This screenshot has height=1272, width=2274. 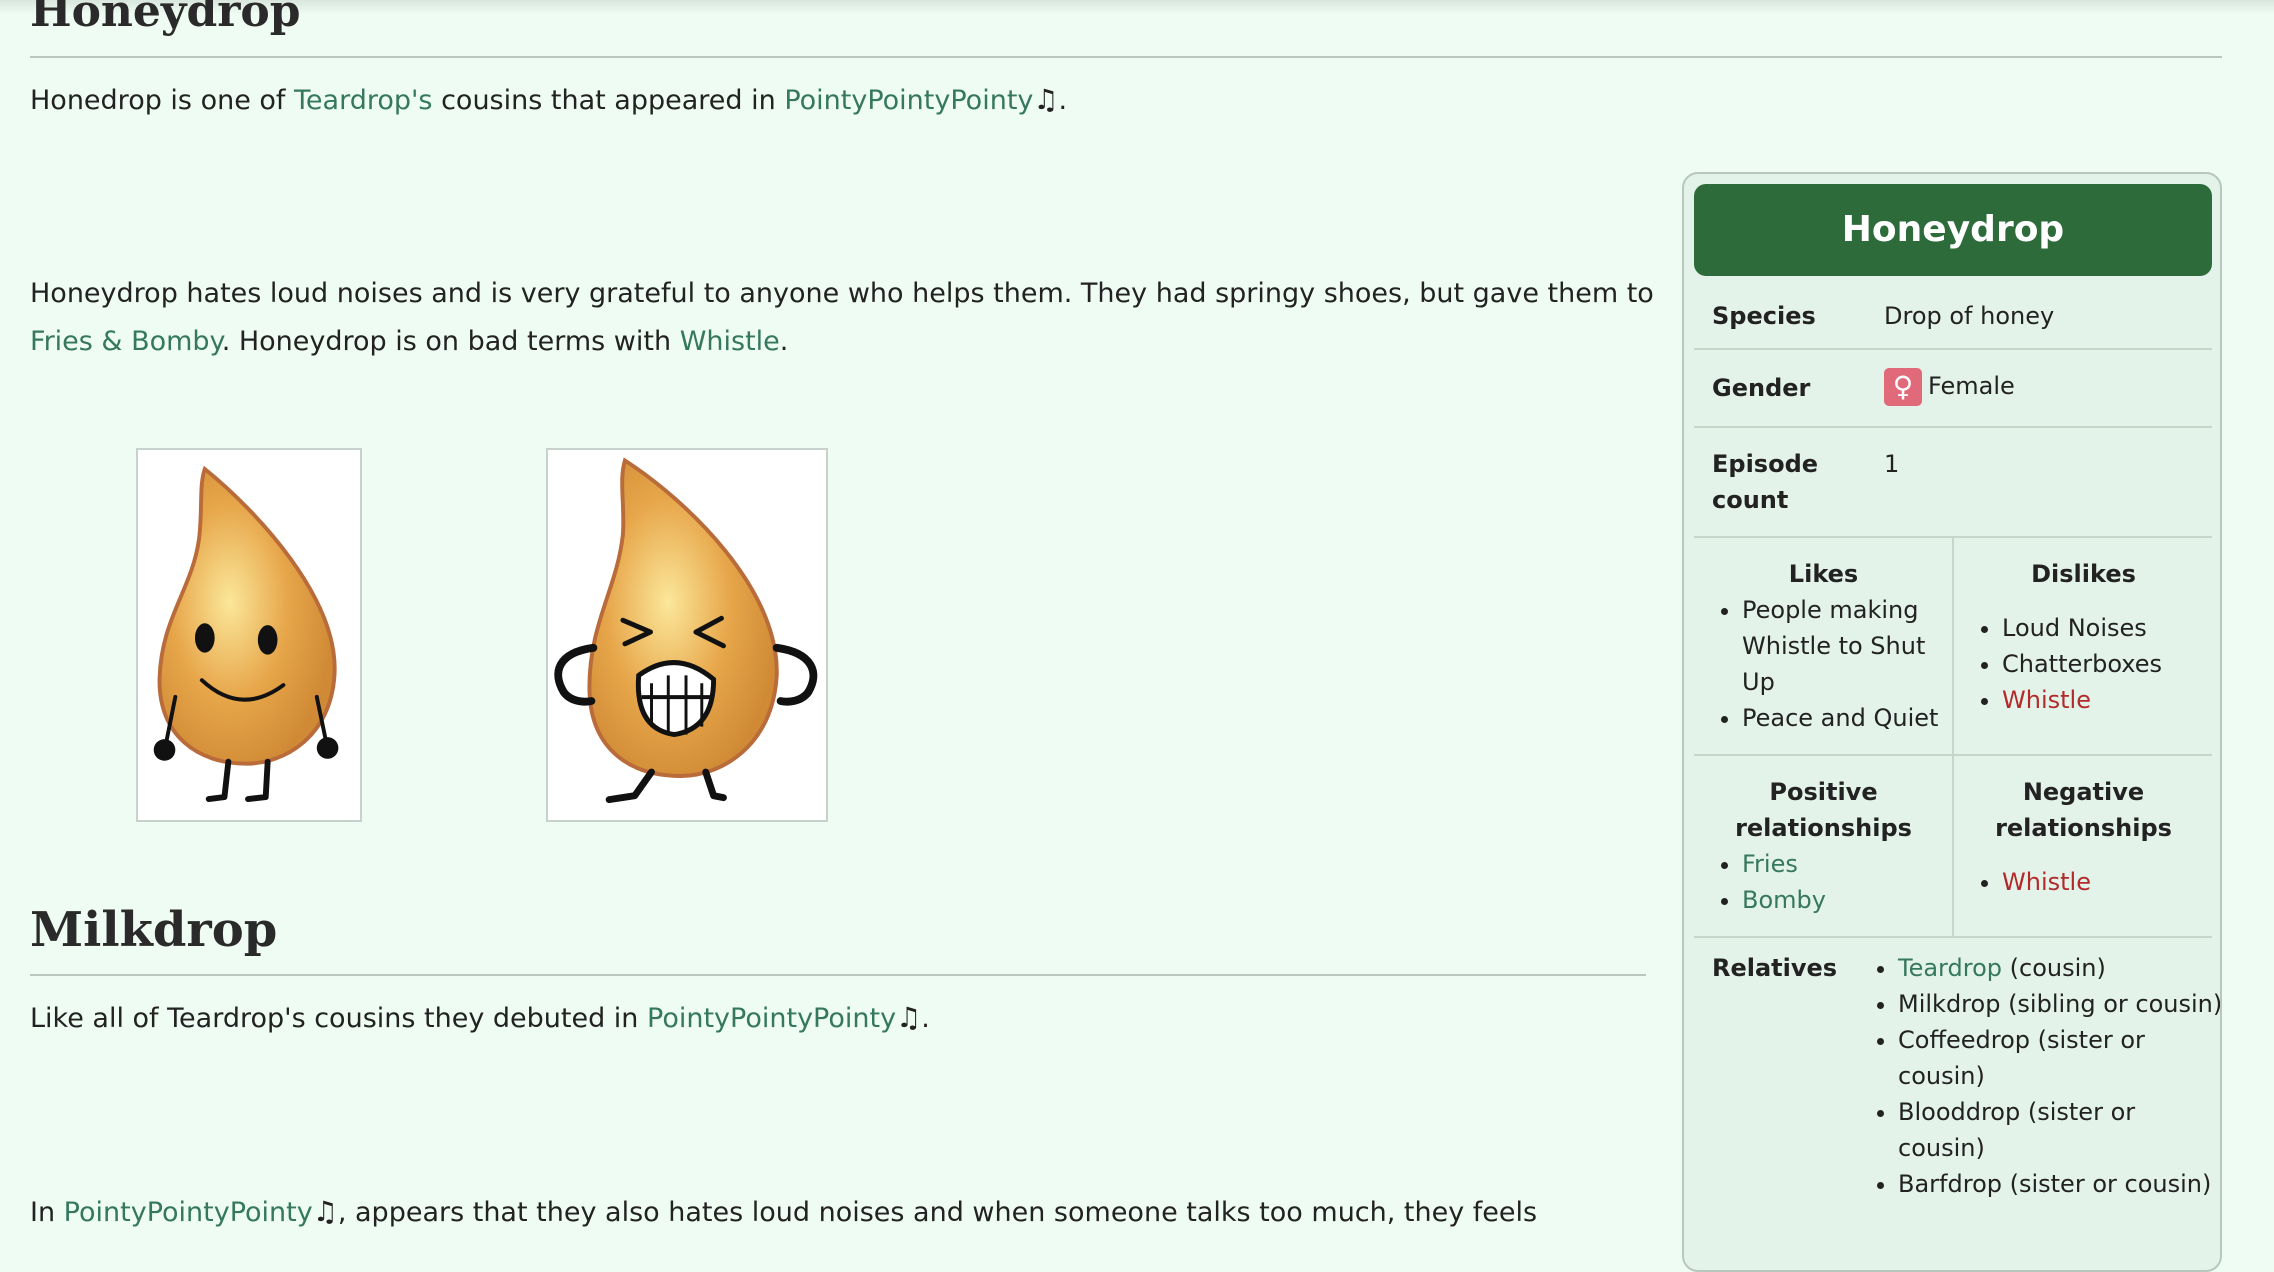 I want to click on milkdrop-heading: Milkdrop, so click(x=154, y=930).